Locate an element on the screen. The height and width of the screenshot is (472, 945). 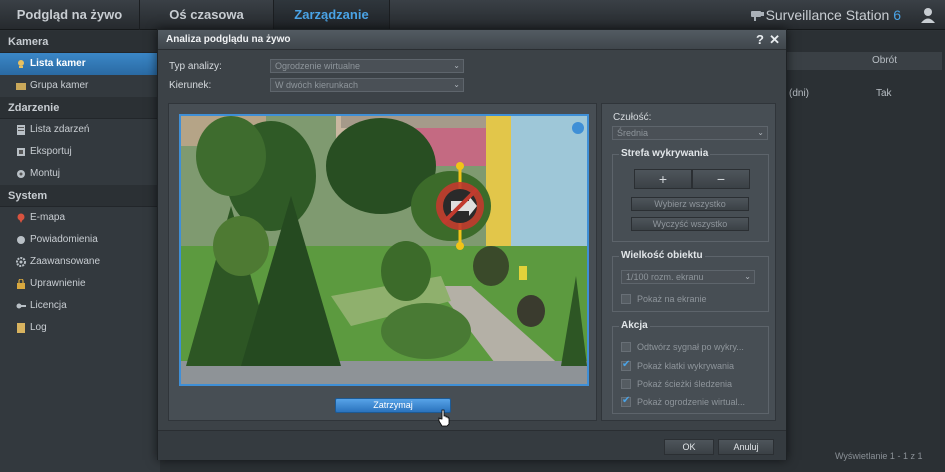
sidebar-item-camera-list: Lista kamer is located at coordinates (80, 64).